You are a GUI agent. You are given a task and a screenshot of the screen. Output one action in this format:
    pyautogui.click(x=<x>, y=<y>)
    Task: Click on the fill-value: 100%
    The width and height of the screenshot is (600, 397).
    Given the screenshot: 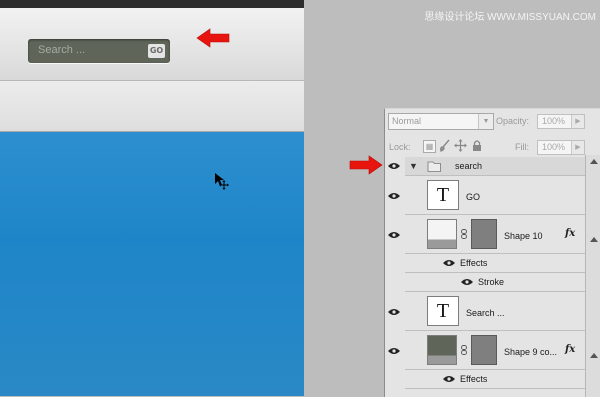 What is the action you would take?
    pyautogui.click(x=554, y=147)
    